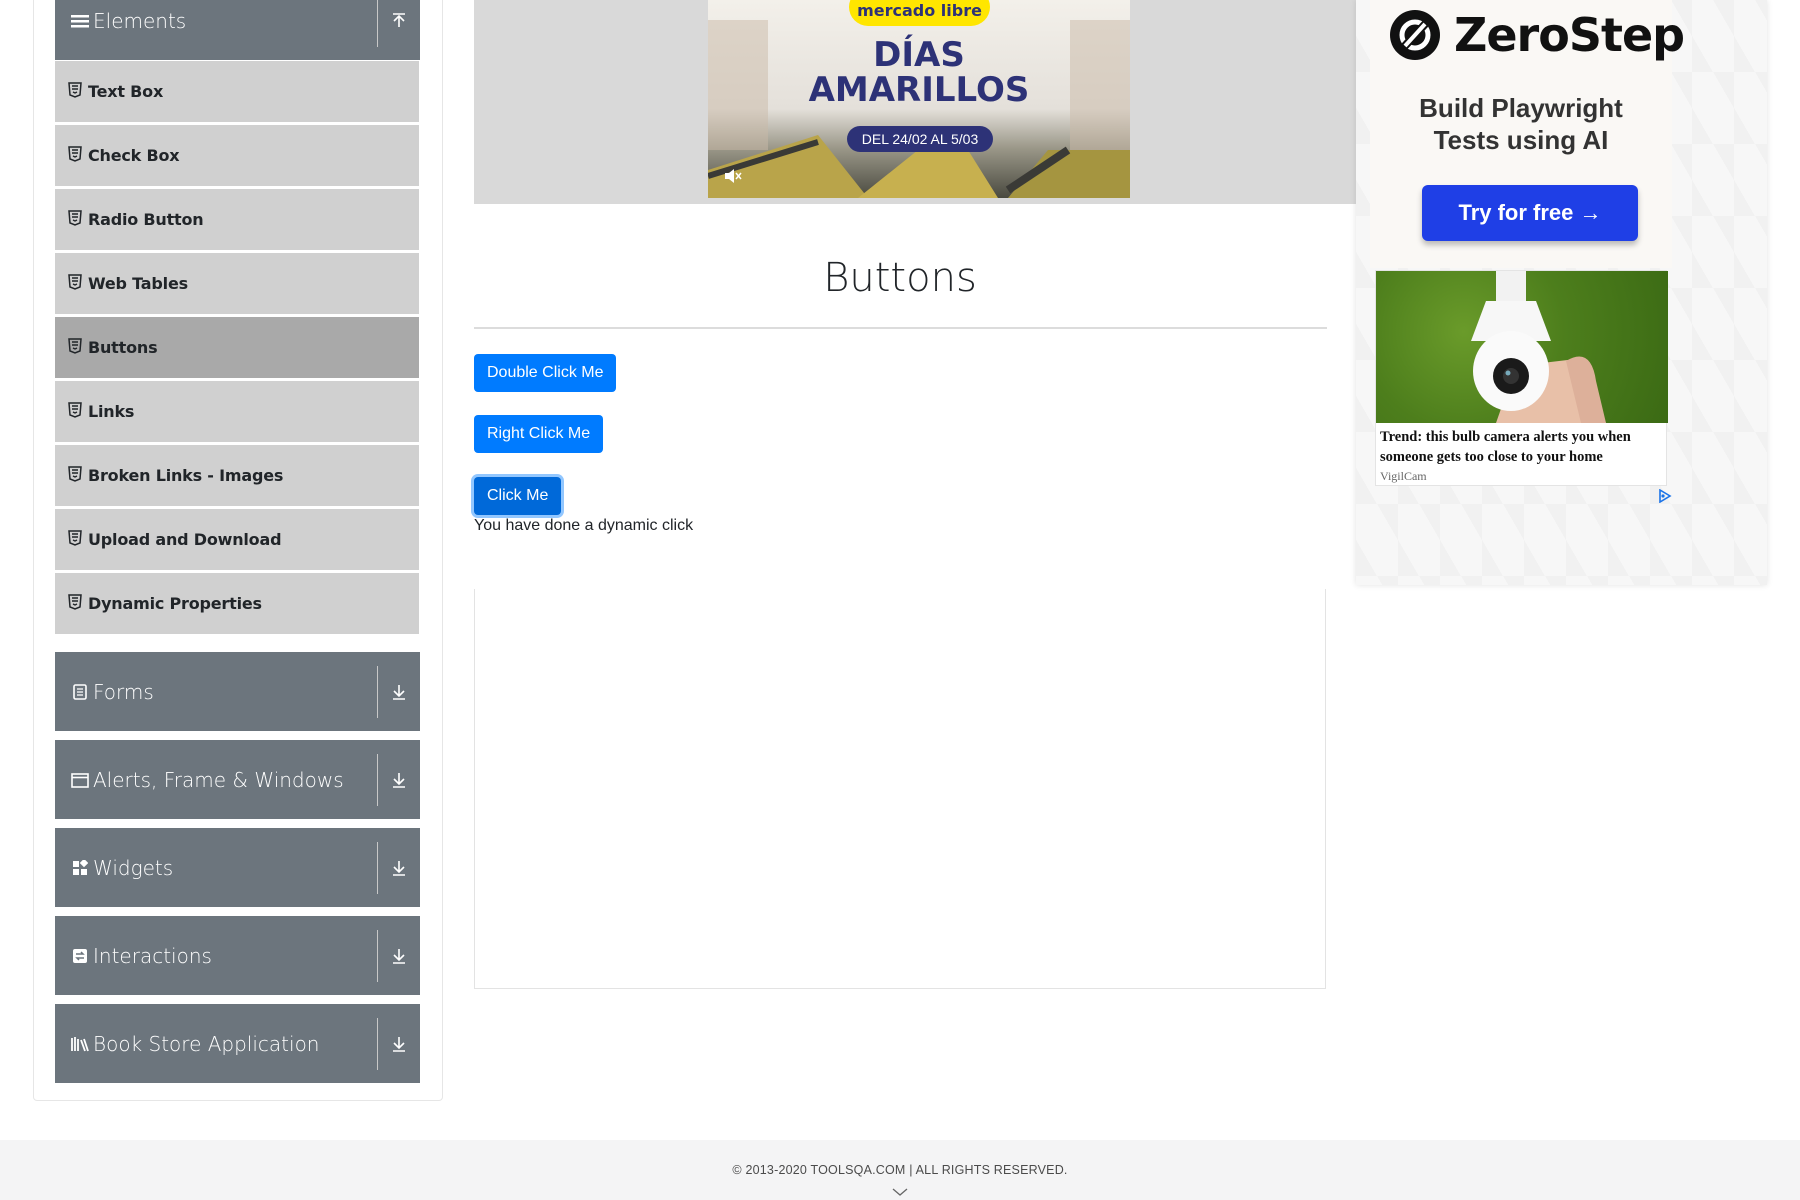  Describe the element at coordinates (237, 30) in the screenshot. I see `group-header-elements: Elements` at that location.